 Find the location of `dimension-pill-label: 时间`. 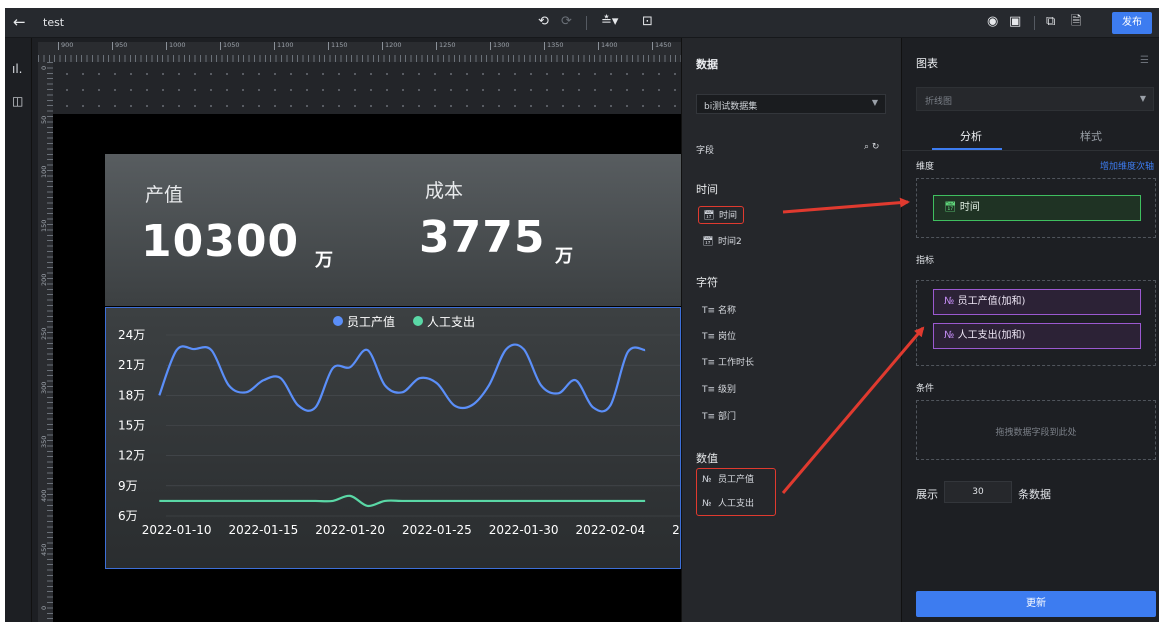

dimension-pill-label: 时间 is located at coordinates (969, 207).